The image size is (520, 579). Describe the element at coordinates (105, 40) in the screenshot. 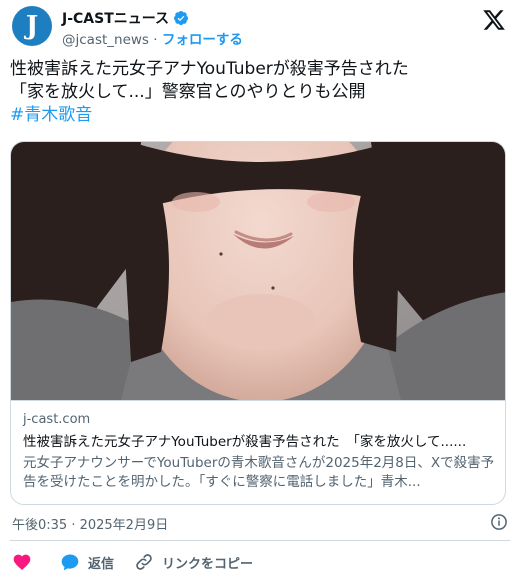

I see `account-handle: @jcast_news` at that location.